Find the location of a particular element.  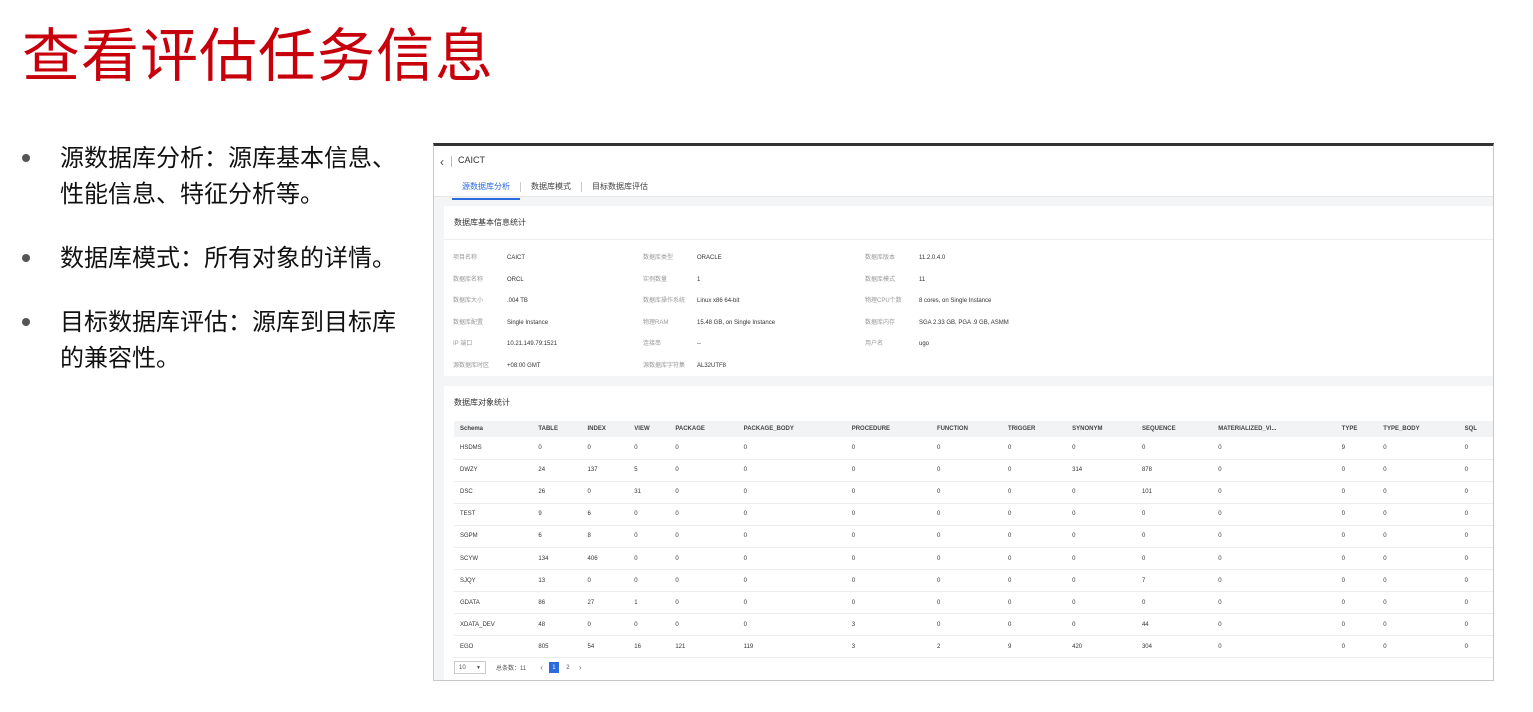

info-item: 项目名称 CAICT is located at coordinates (489, 256).